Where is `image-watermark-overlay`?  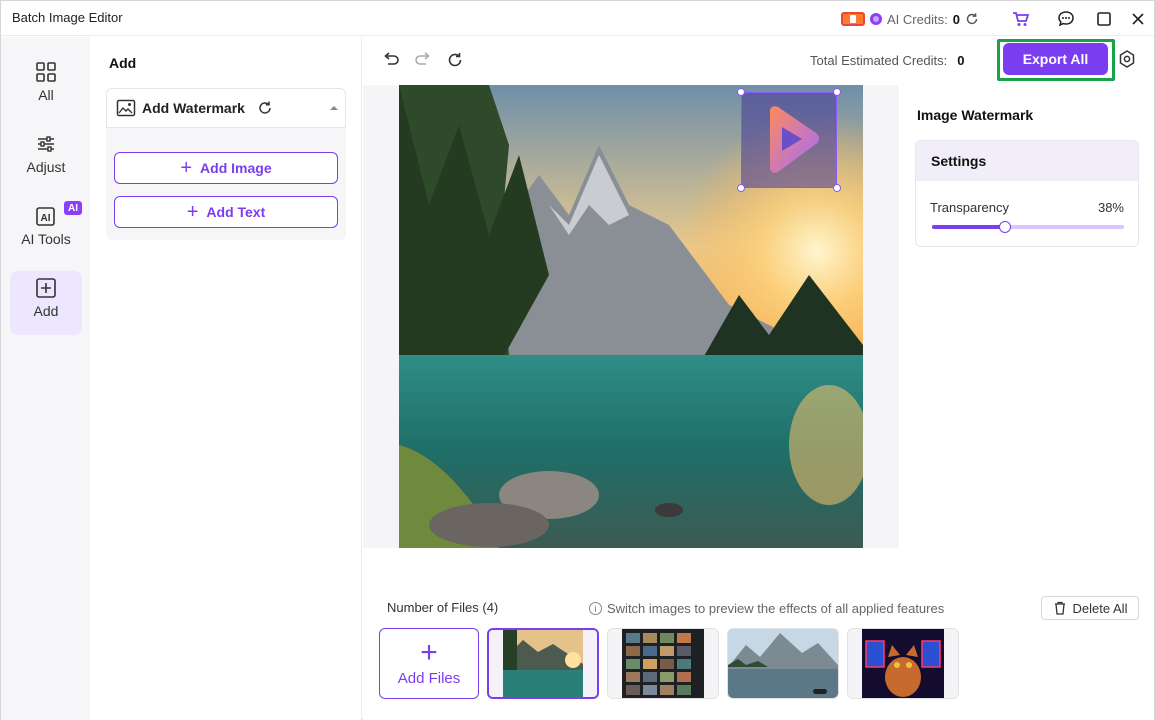
image-watermark-overlay is located at coordinates (789, 140).